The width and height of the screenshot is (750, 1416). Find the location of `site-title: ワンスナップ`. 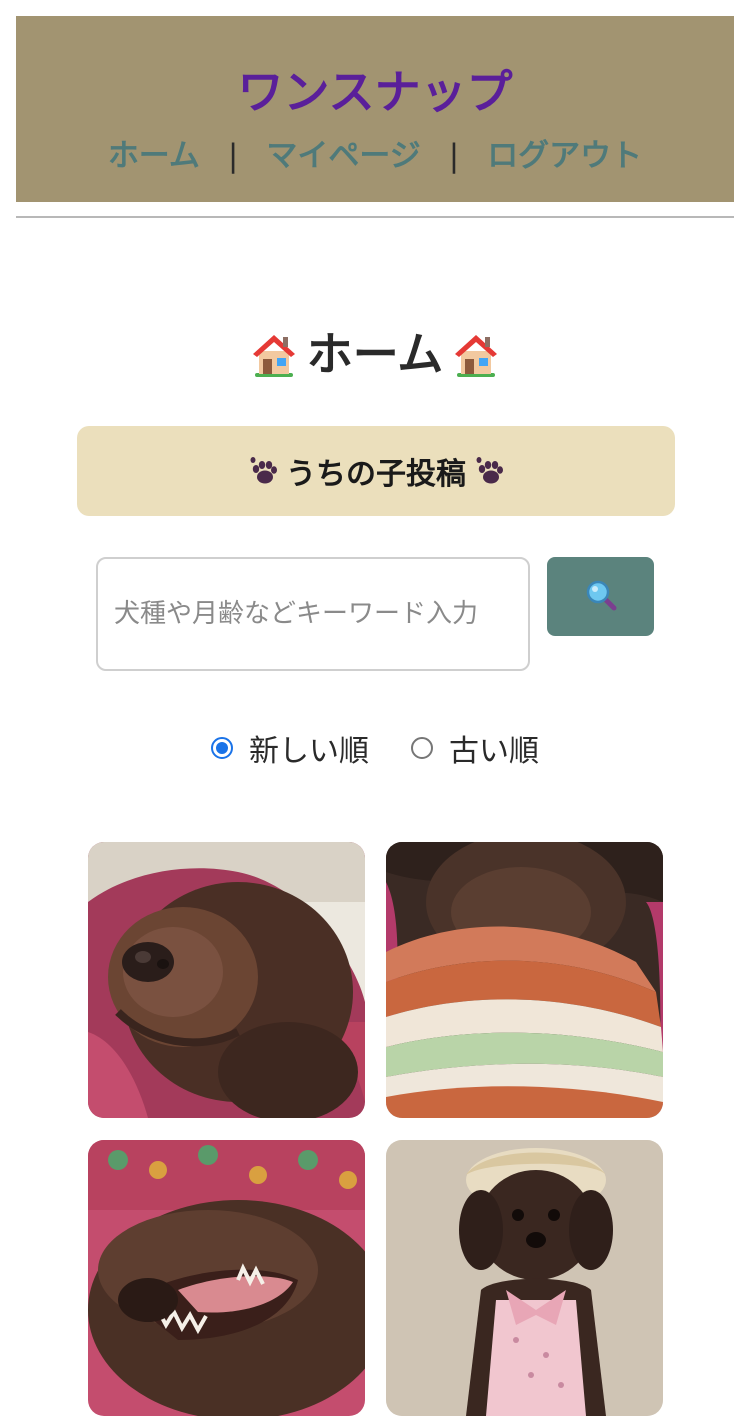

site-title: ワンスナップ is located at coordinates (375, 92).